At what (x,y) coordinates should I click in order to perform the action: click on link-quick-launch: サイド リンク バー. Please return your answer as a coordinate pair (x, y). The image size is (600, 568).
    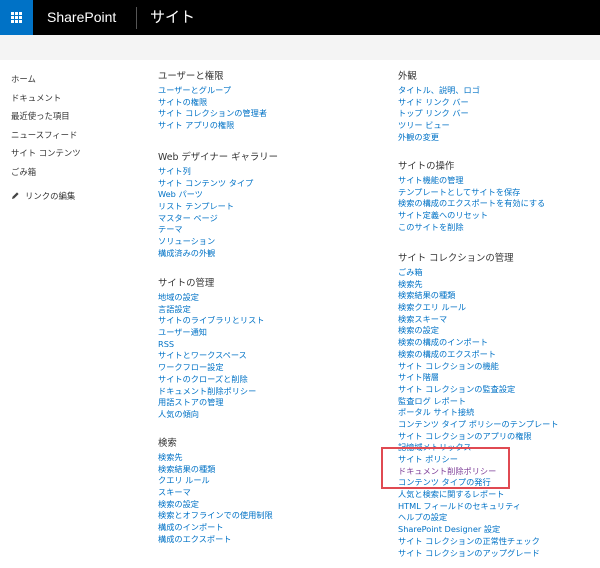
    Looking at the image, I should click on (439, 103).